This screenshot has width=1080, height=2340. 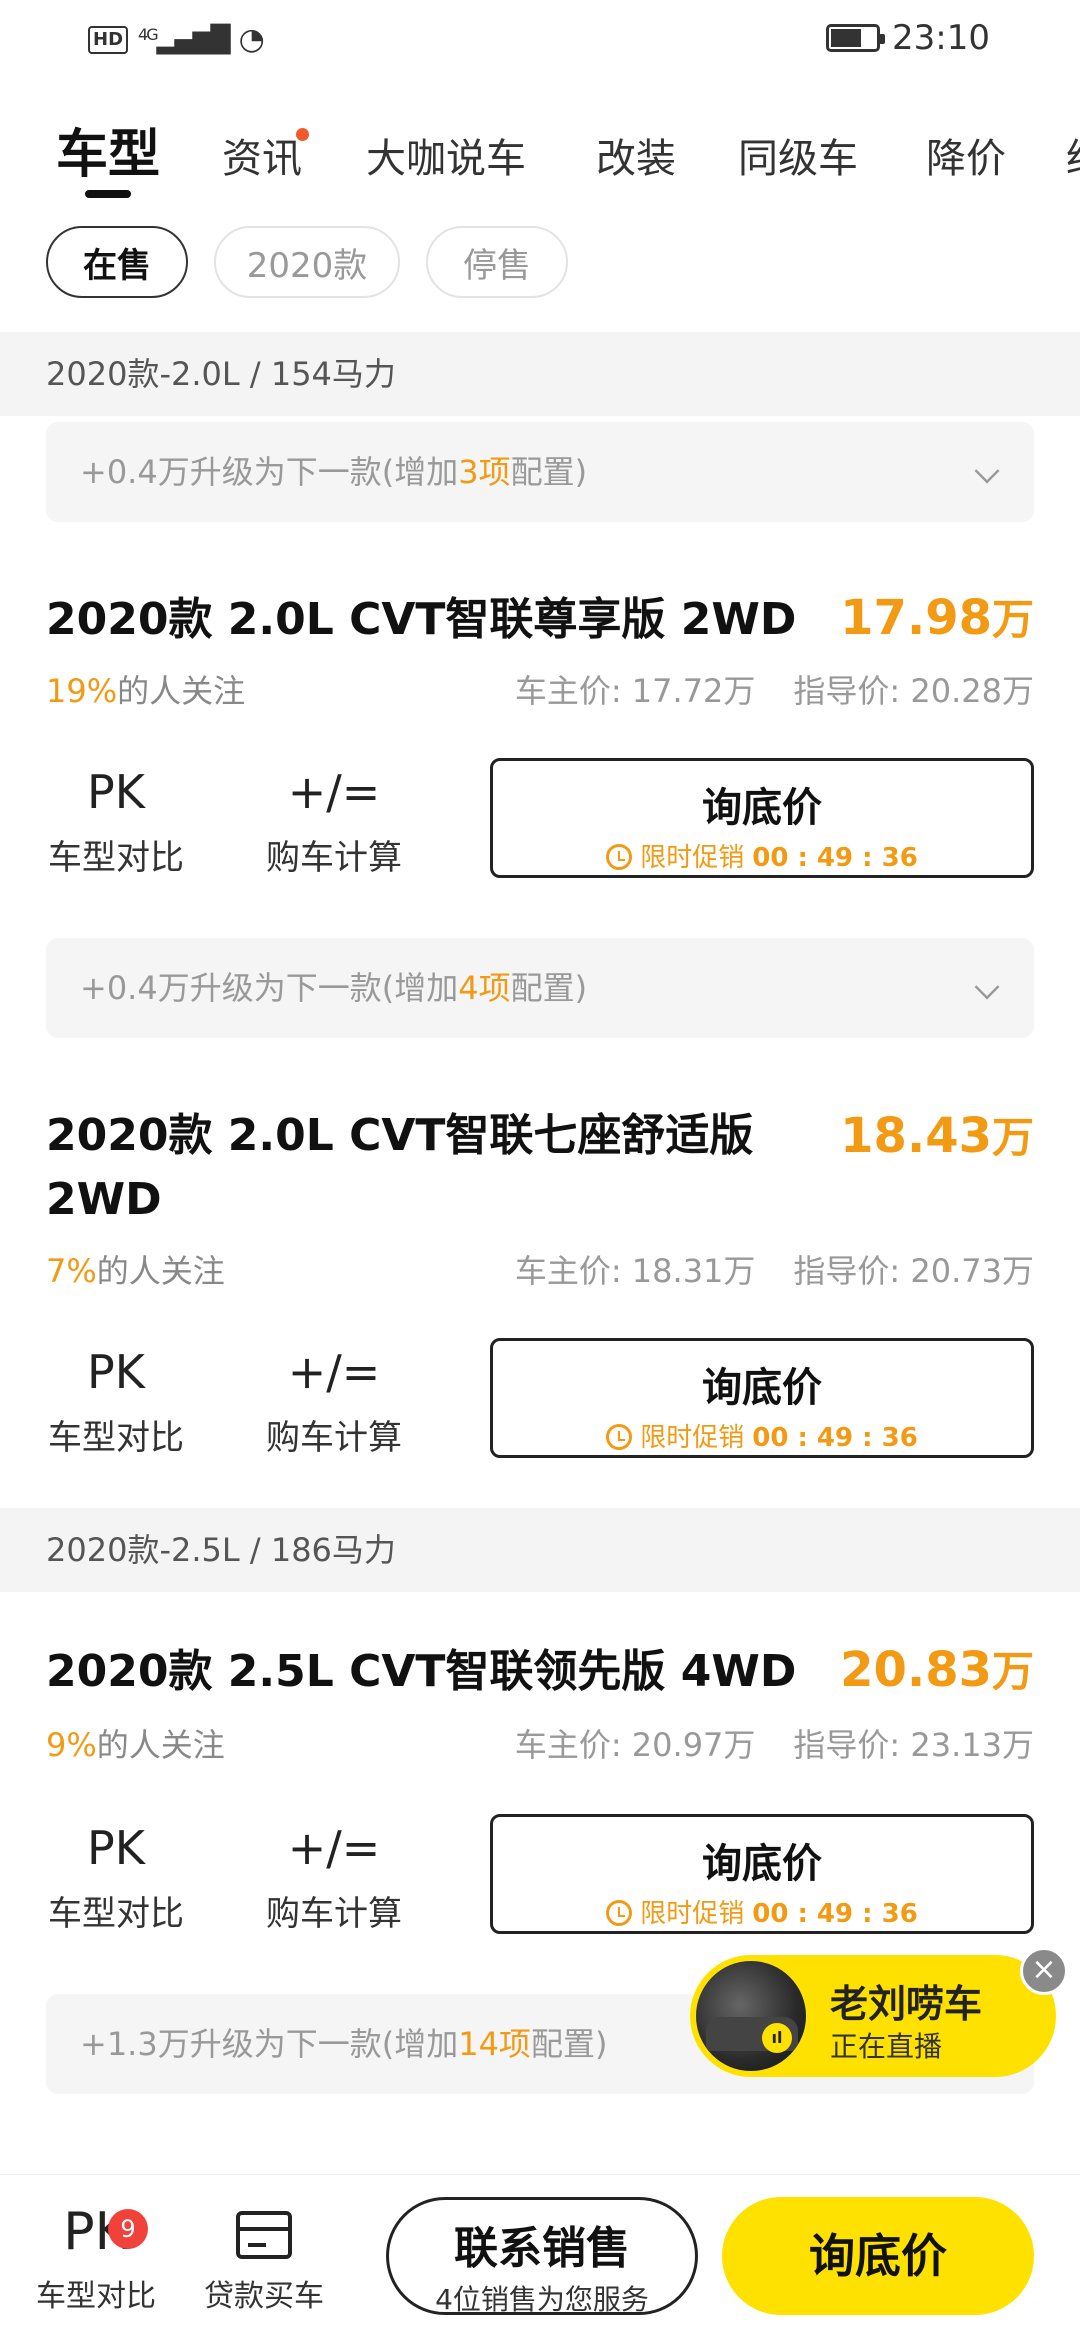 I want to click on reference-prices: 车主价: 20.97万 指导价: 23.13万, so click(x=774, y=1745).